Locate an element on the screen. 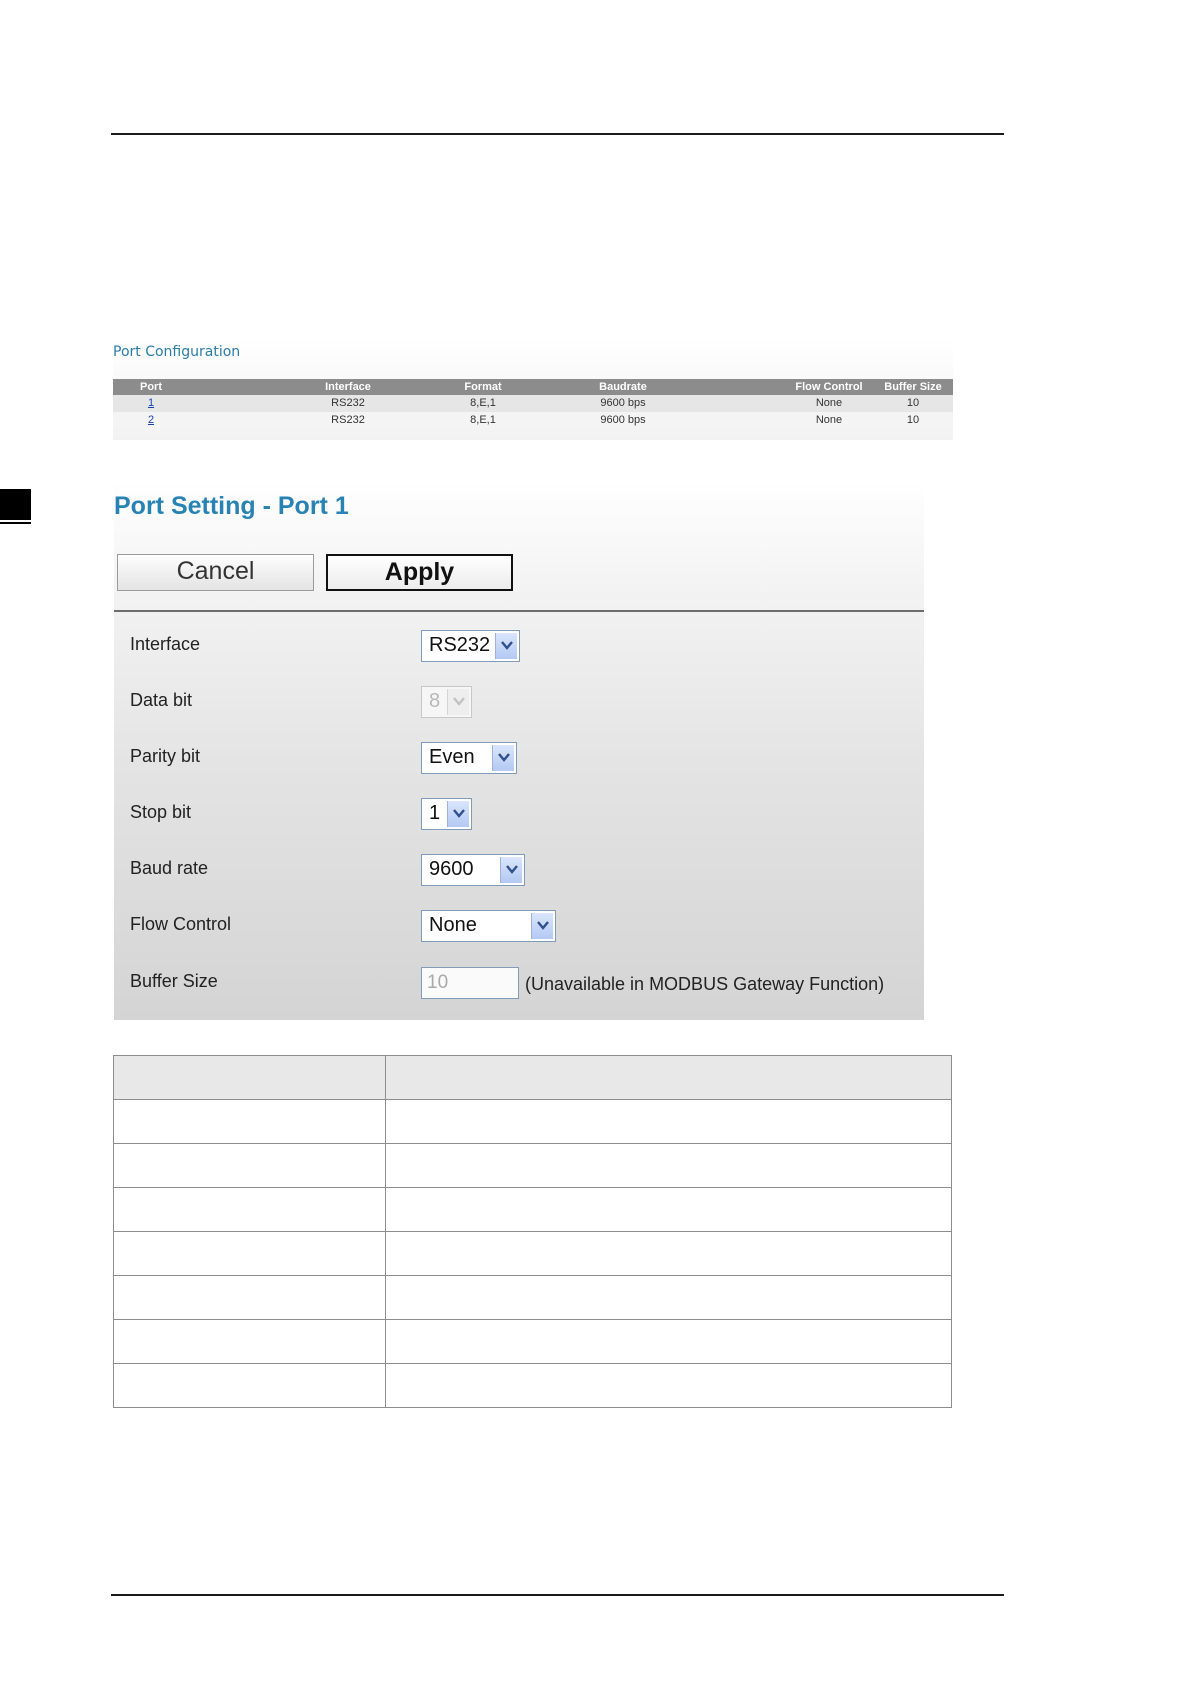 The image size is (1191, 1684). parity-bit-select: Even is located at coordinates (469, 758).